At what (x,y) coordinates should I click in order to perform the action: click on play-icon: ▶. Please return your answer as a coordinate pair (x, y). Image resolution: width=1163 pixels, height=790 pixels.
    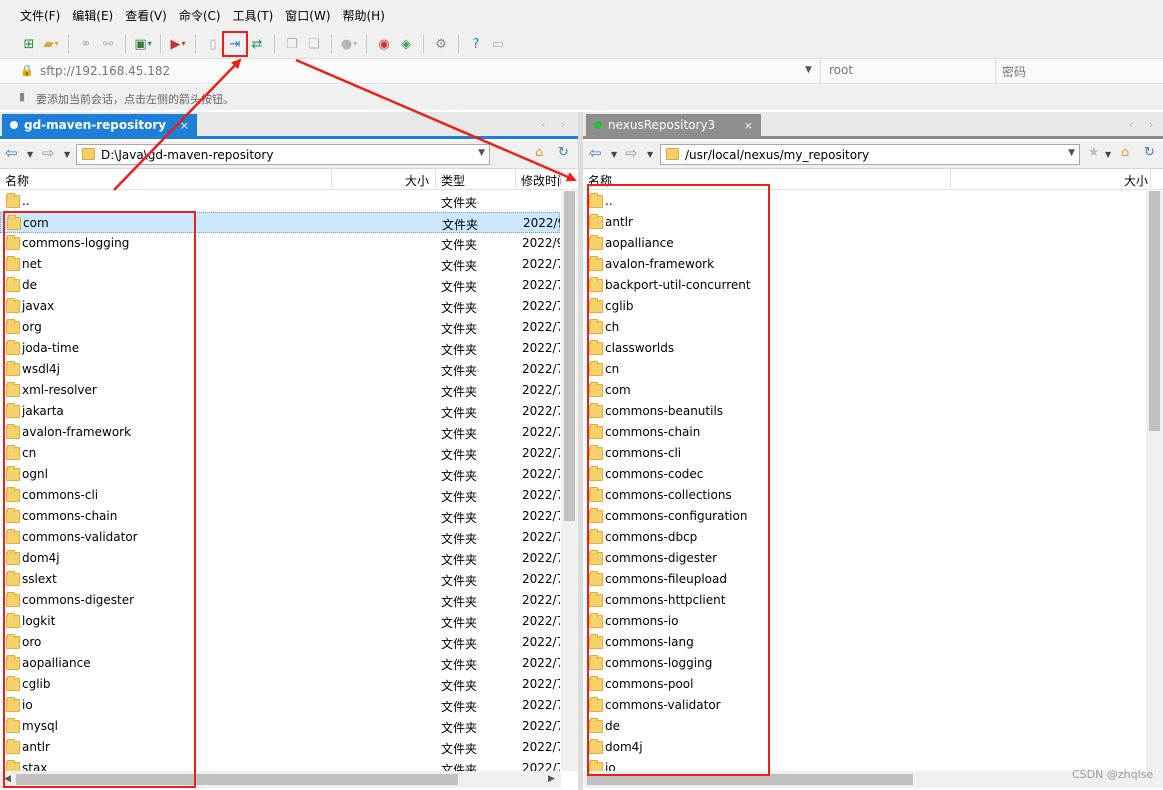
    Looking at the image, I should click on (178, 44).